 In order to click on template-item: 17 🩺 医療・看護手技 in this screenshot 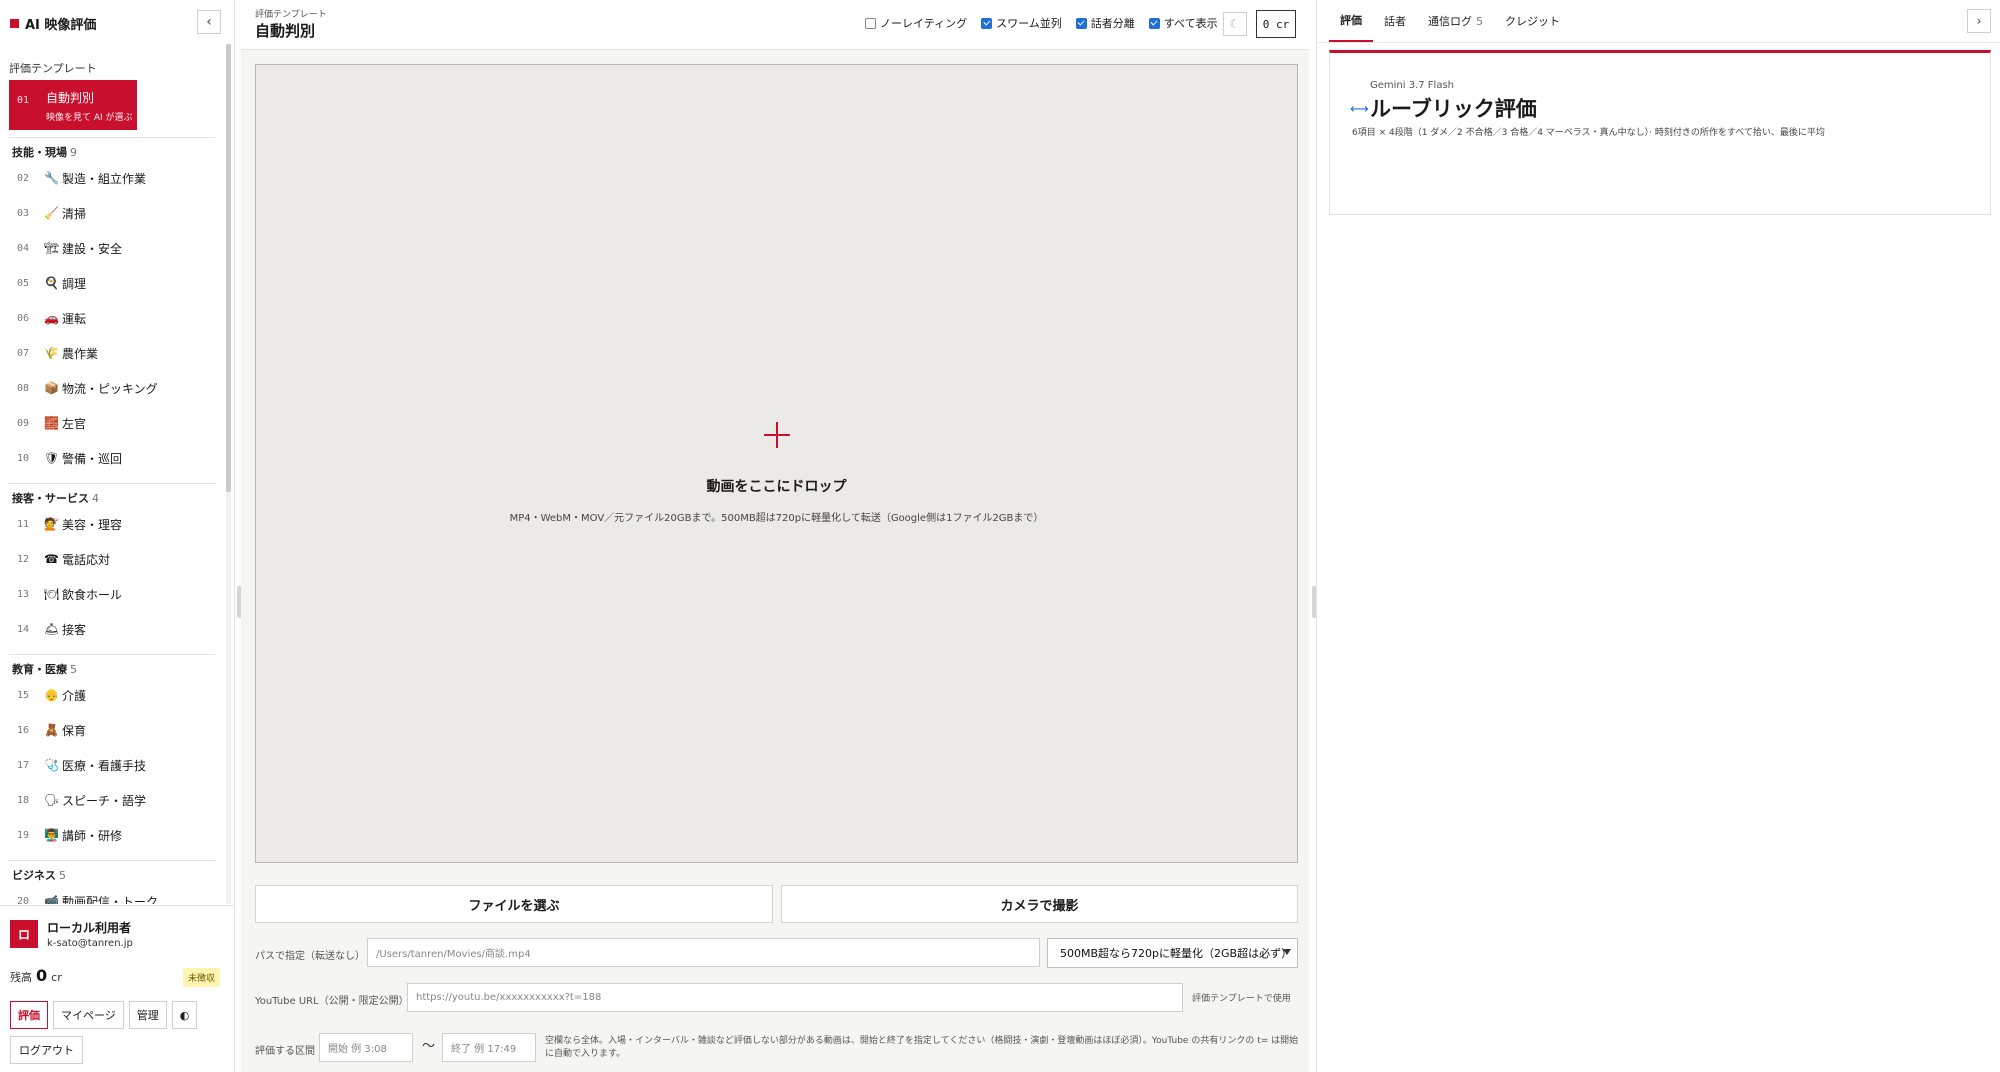, I will do `click(110, 765)`.